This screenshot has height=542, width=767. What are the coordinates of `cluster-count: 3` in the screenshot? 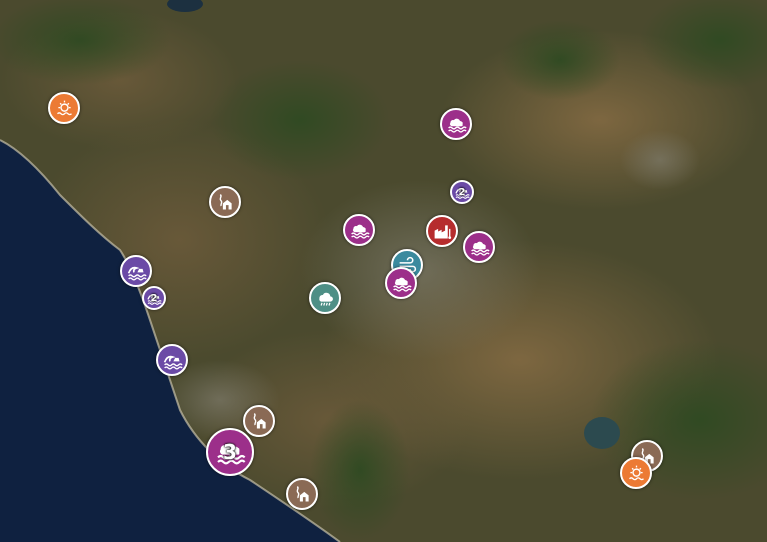 It's located at (230, 452).